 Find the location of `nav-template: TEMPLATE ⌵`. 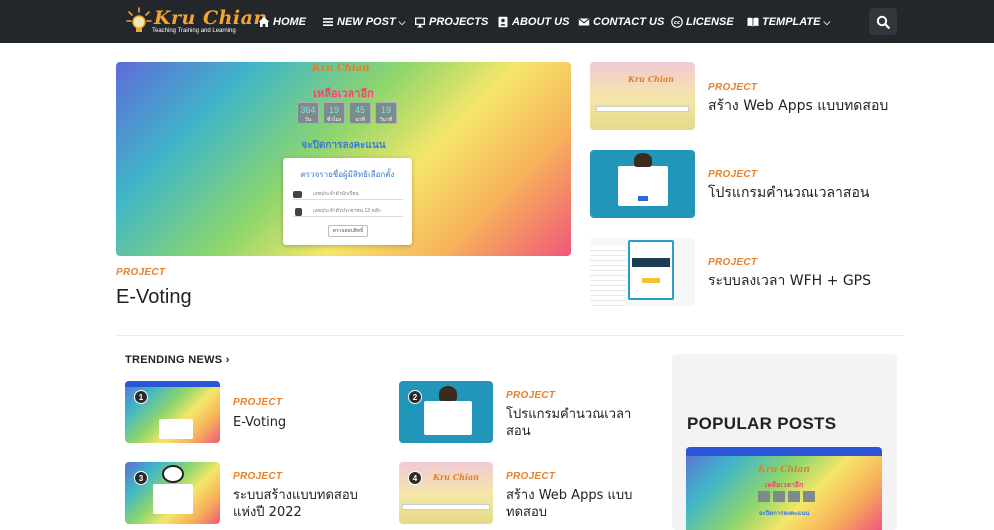

nav-template: TEMPLATE ⌵ is located at coordinates (788, 22).